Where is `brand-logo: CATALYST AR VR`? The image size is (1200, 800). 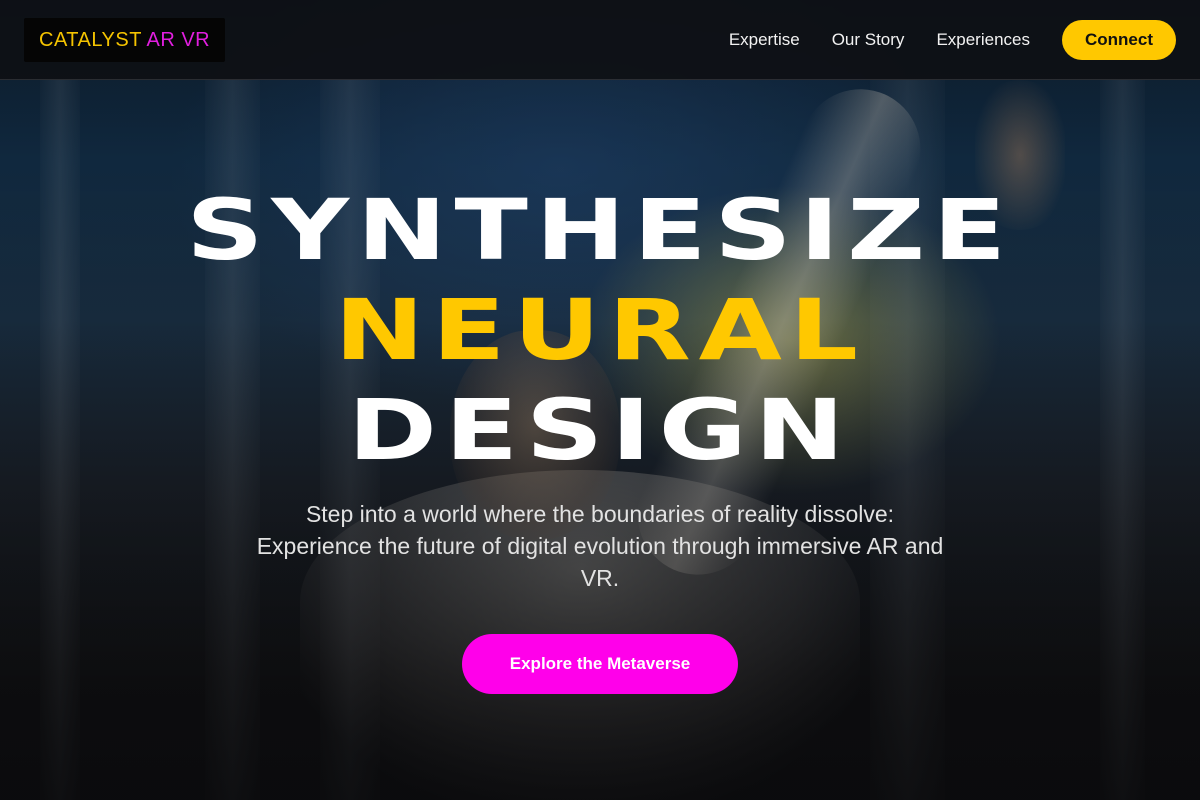 brand-logo: CATALYST AR VR is located at coordinates (125, 40).